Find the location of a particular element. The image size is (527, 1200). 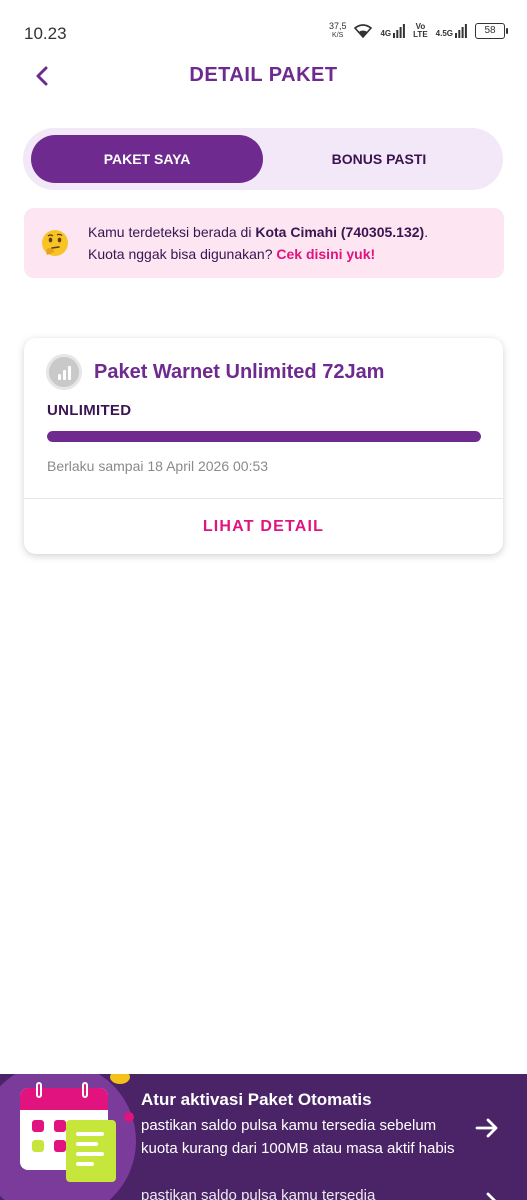

quota-label: UNLIMITED is located at coordinates (89, 410).